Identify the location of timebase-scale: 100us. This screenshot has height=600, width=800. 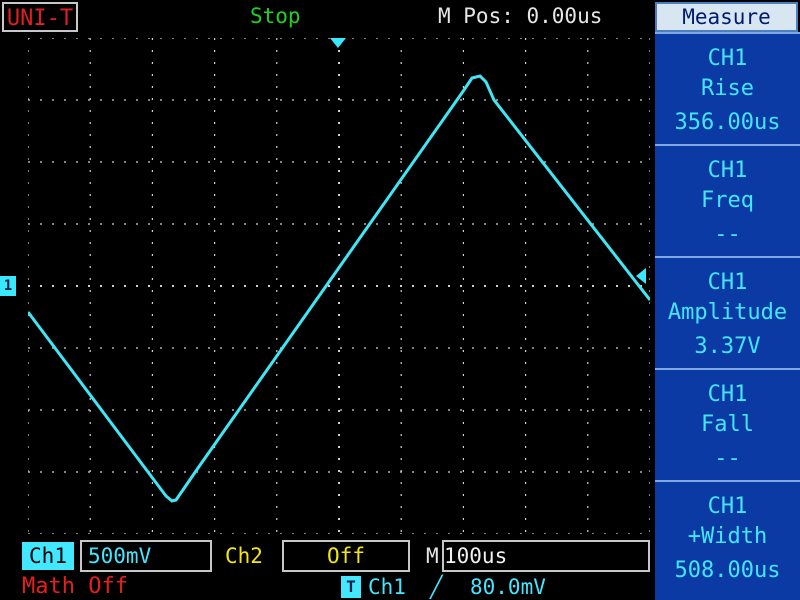
(546, 556).